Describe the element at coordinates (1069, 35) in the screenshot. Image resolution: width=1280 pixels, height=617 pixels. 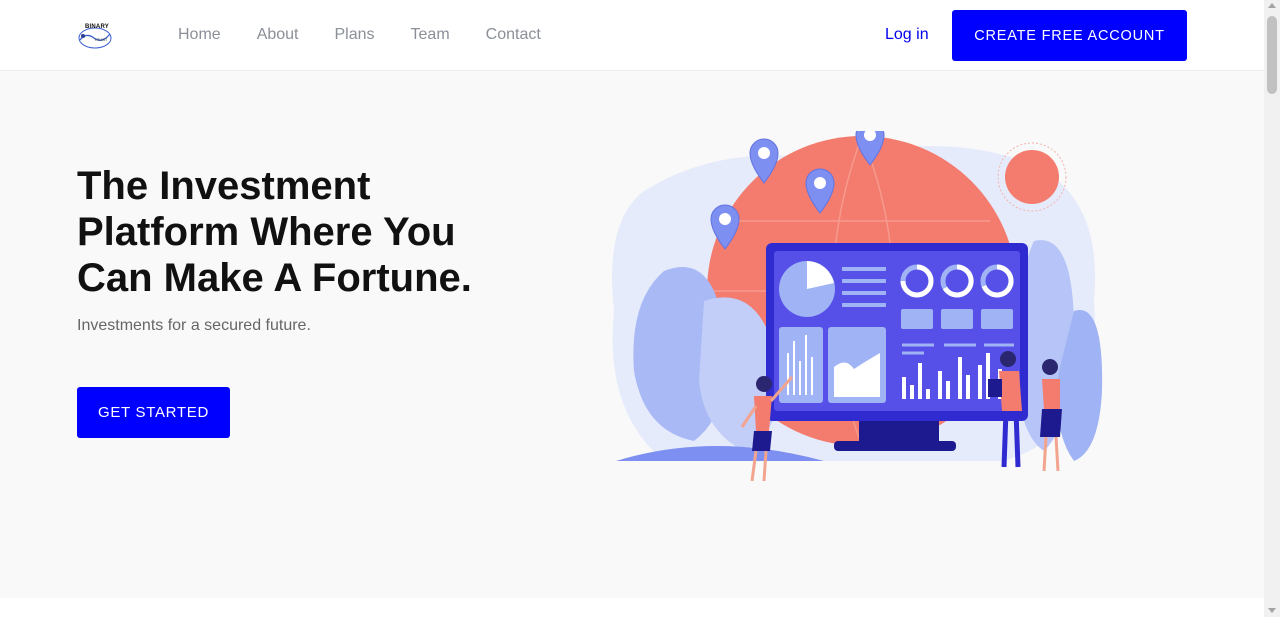
I see `create-account-button: CREATE FREE ACCOUNT` at that location.